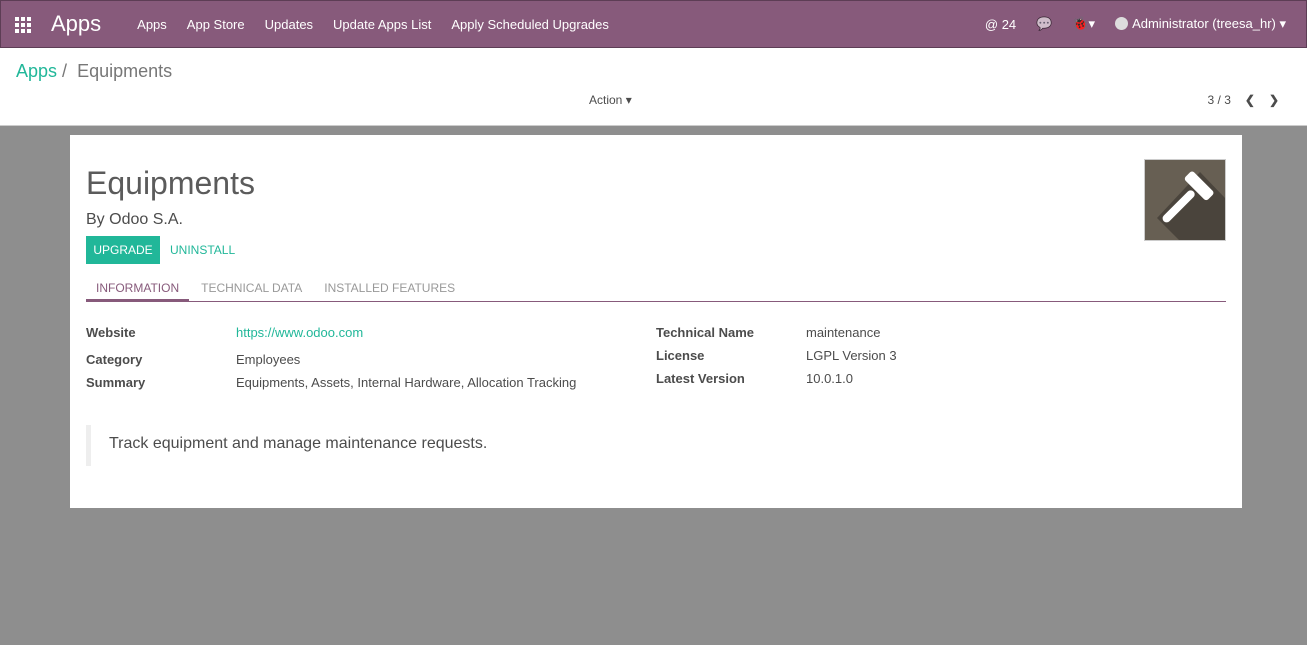  What do you see at coordinates (1000, 24) in the screenshot?
I see `mentions-button: @ 24` at bounding box center [1000, 24].